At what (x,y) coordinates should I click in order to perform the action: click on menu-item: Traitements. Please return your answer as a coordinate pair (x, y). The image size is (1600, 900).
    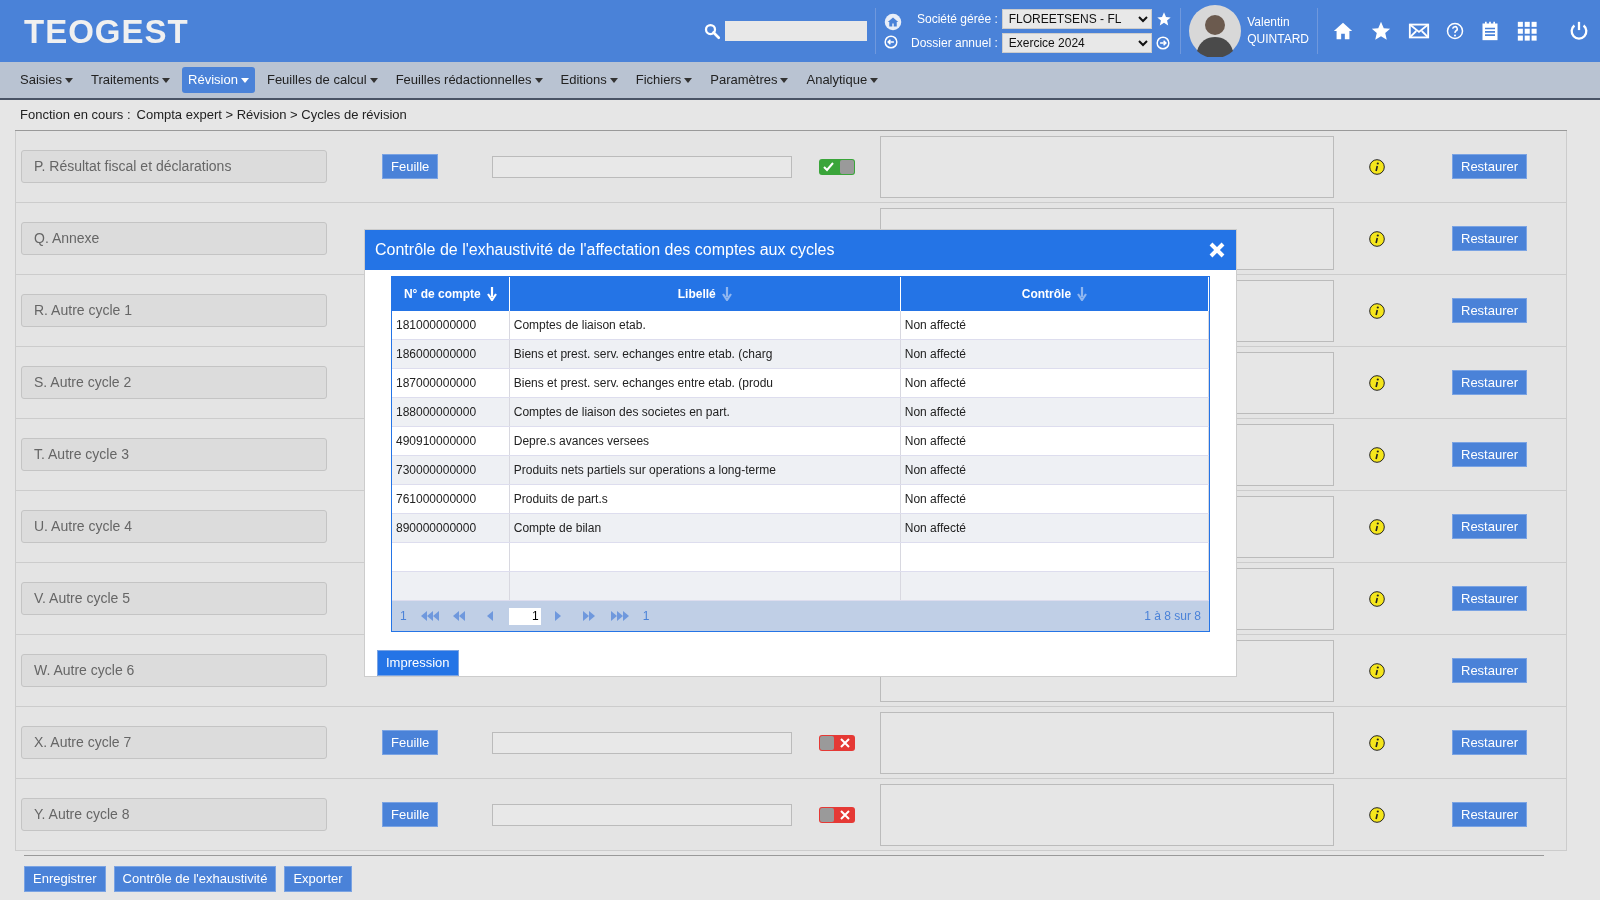
    Looking at the image, I should click on (130, 80).